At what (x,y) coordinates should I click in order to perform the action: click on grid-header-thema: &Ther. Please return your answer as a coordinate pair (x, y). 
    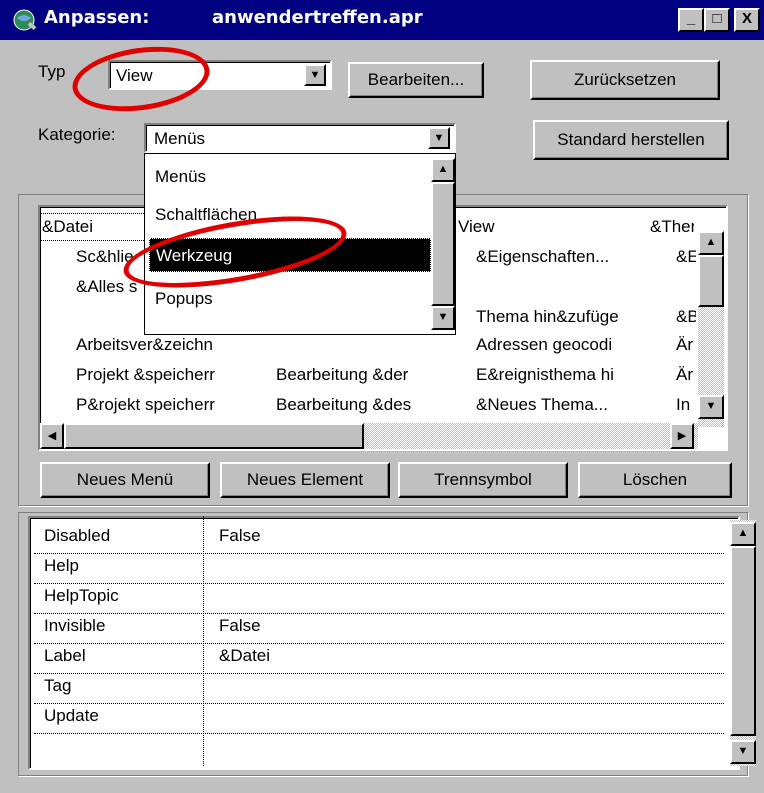
    Looking at the image, I should click on (672, 227).